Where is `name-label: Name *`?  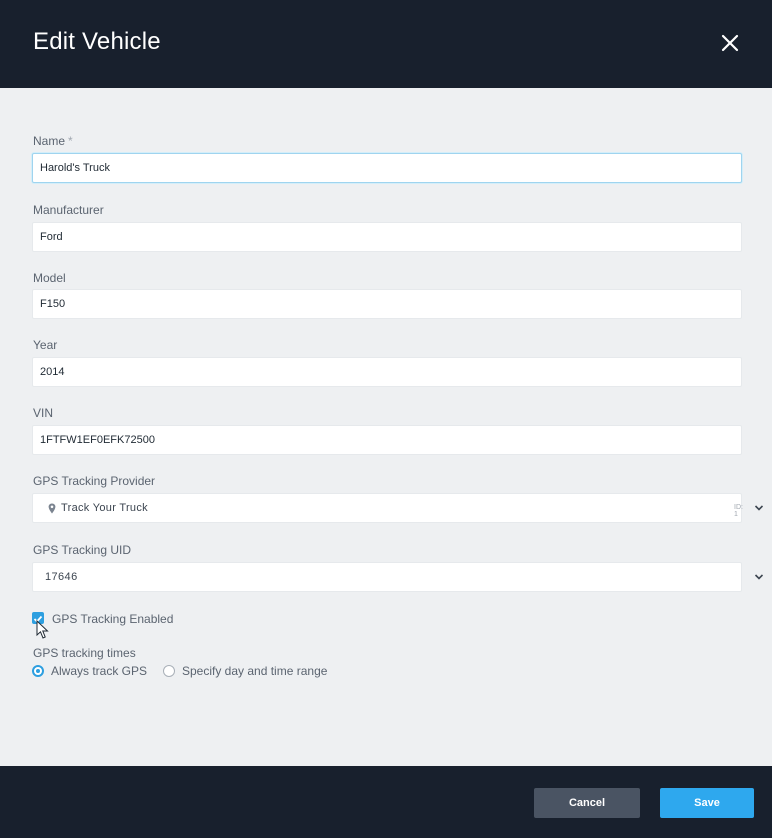
name-label: Name * is located at coordinates (53, 141).